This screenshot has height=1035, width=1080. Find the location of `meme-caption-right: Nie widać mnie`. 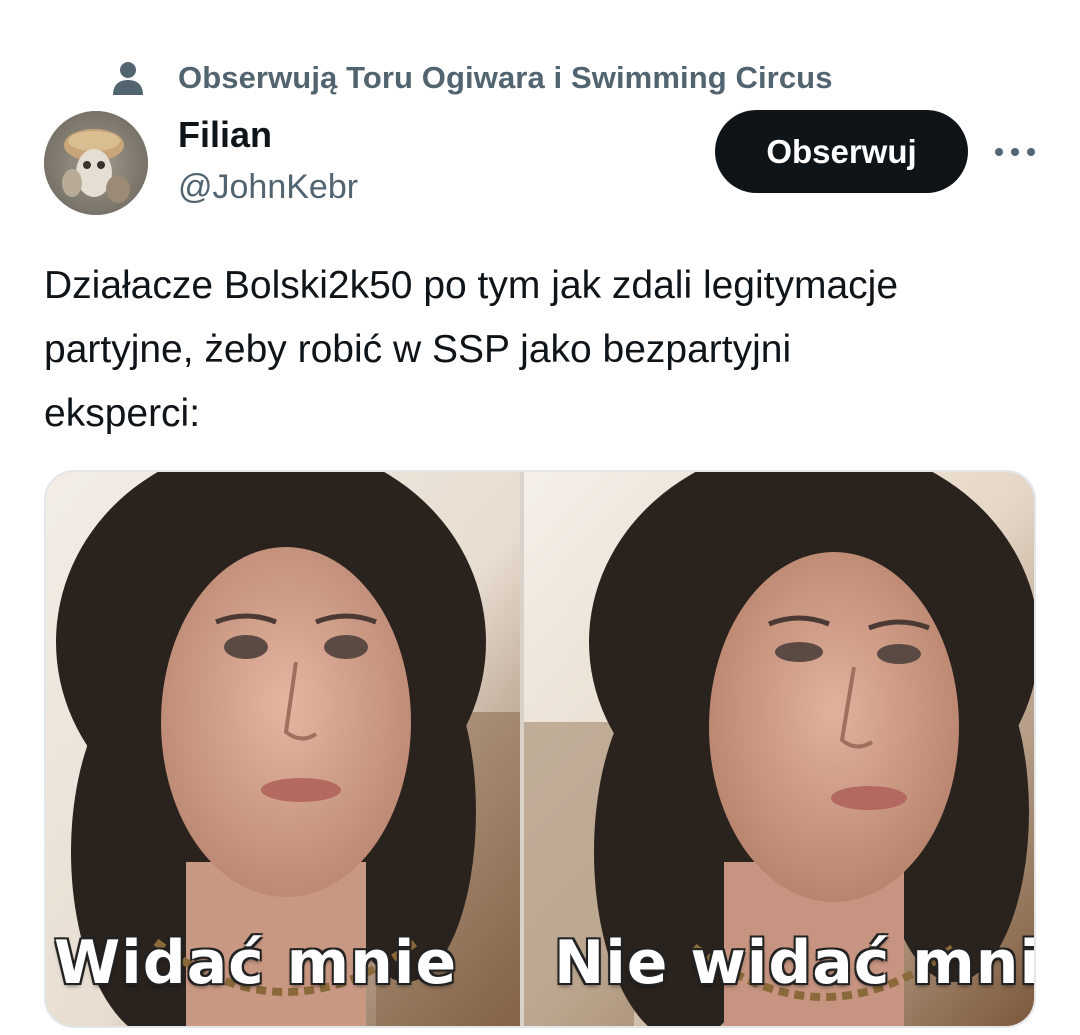

meme-caption-right: Nie widać mnie is located at coordinates (795, 963).